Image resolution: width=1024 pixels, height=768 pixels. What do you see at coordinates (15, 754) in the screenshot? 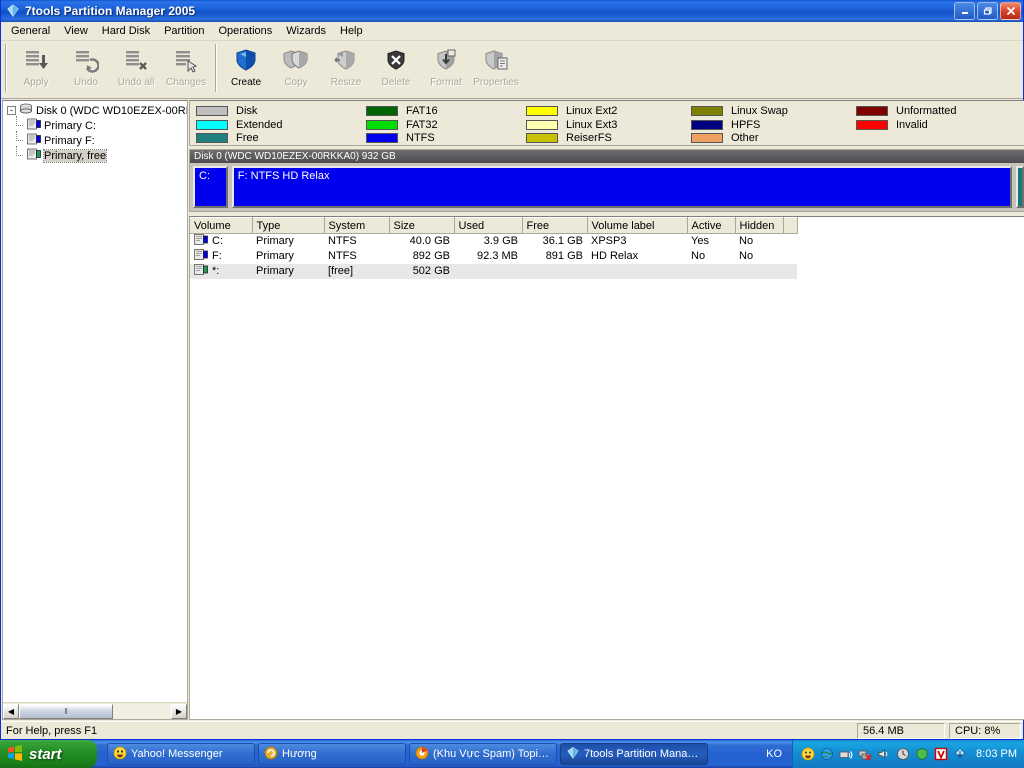
I see `windows-flag-icon` at bounding box center [15, 754].